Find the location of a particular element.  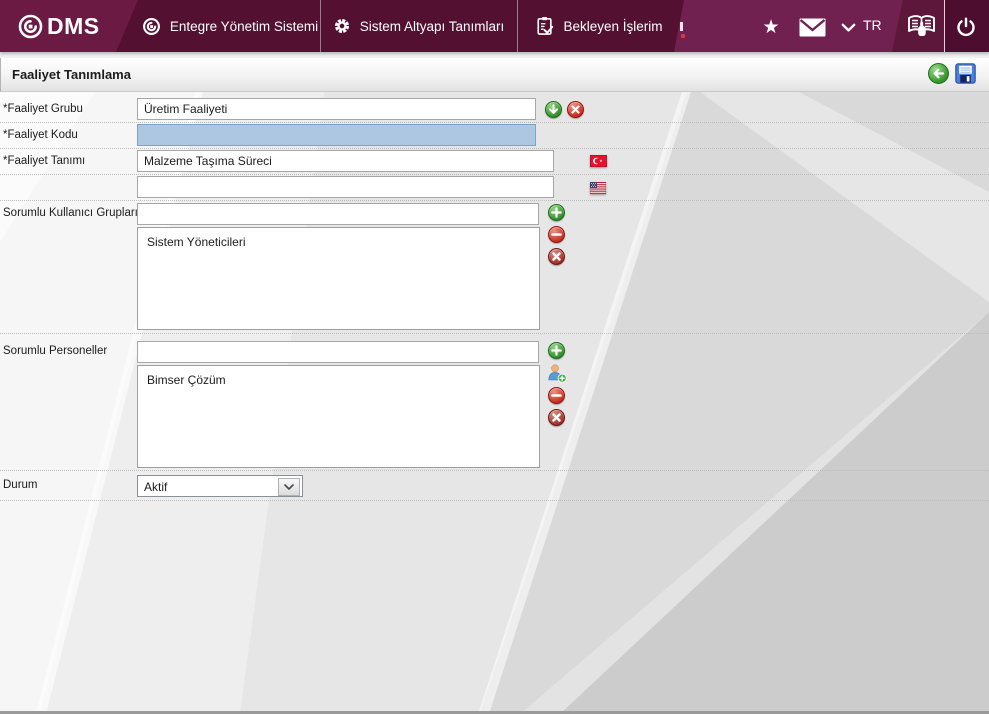

messages-button is located at coordinates (812, 27).